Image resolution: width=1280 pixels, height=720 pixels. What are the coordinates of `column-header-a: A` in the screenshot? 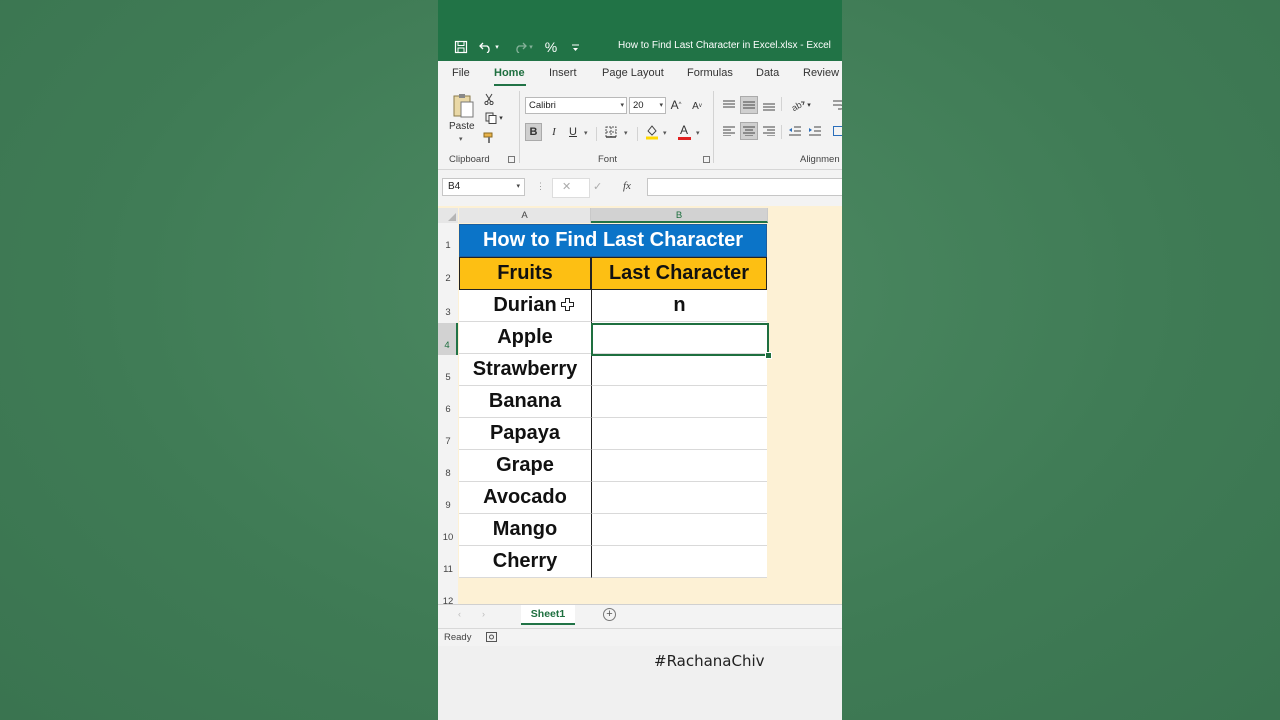 It's located at (525, 215).